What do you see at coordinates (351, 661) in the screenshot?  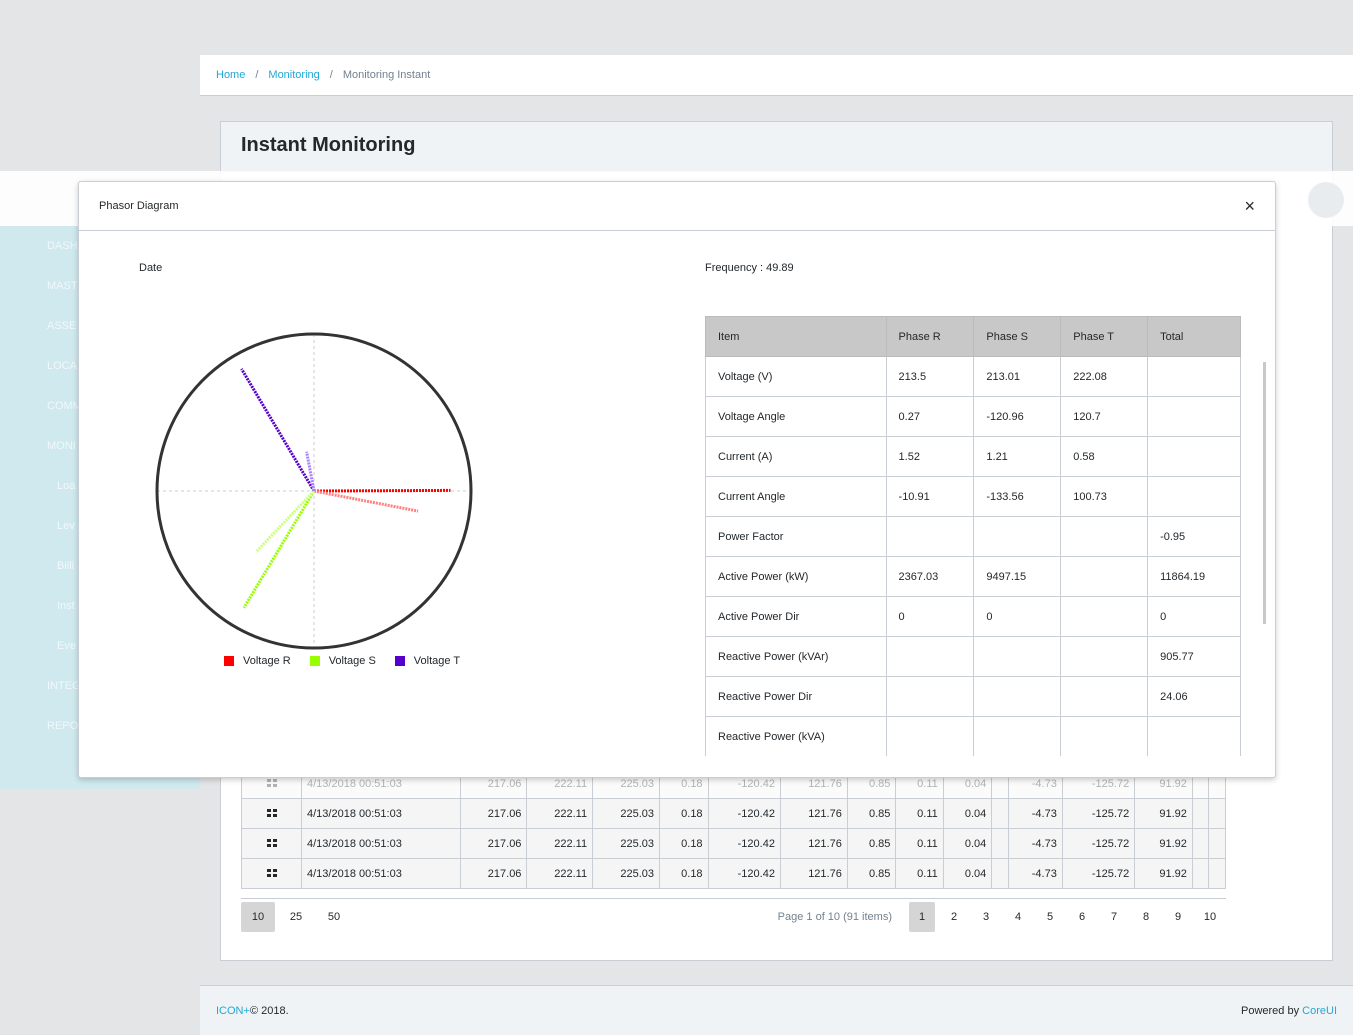 I see `phasor-legend: Voltage R Voltage S Voltage T` at bounding box center [351, 661].